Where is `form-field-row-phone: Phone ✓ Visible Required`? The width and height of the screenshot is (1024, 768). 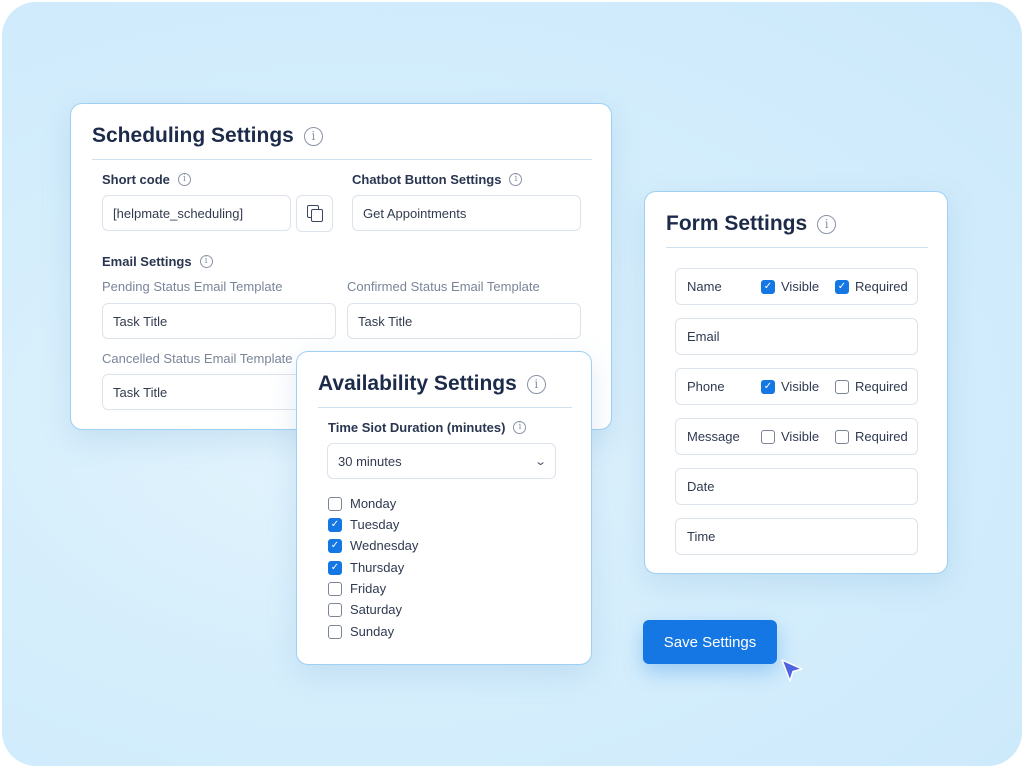
form-field-row-phone: Phone ✓ Visible Required is located at coordinates (796, 386).